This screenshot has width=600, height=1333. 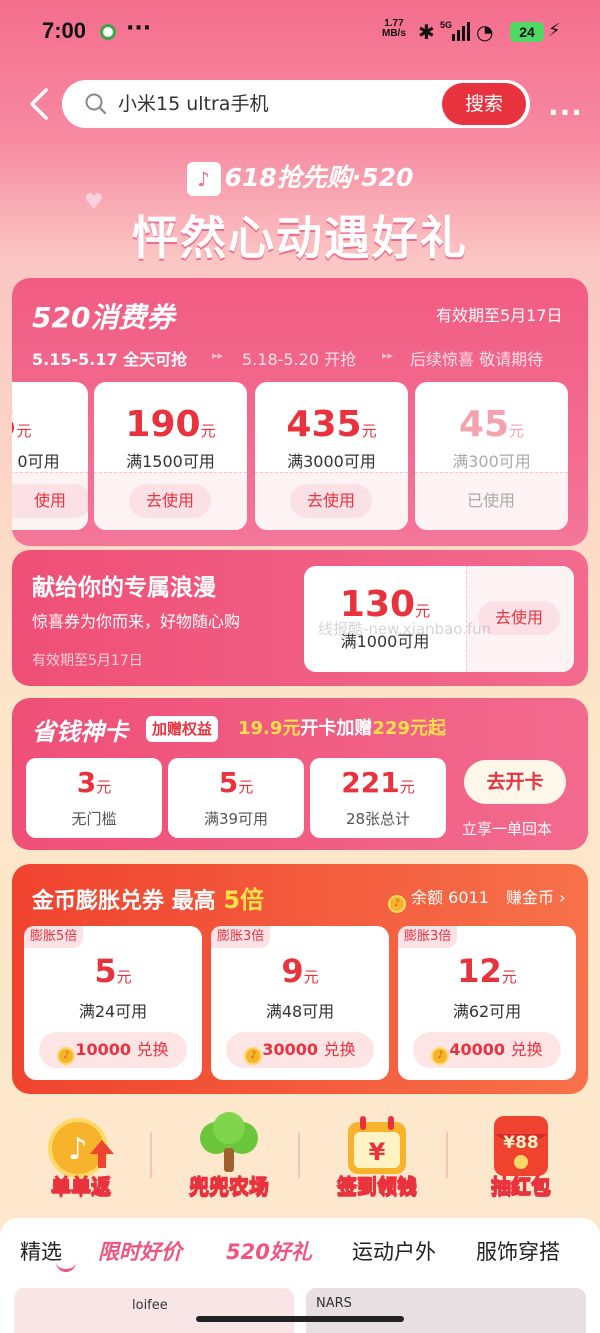 I want to click on exchange-button: ♪ 40000 兑换, so click(x=487, y=1050).